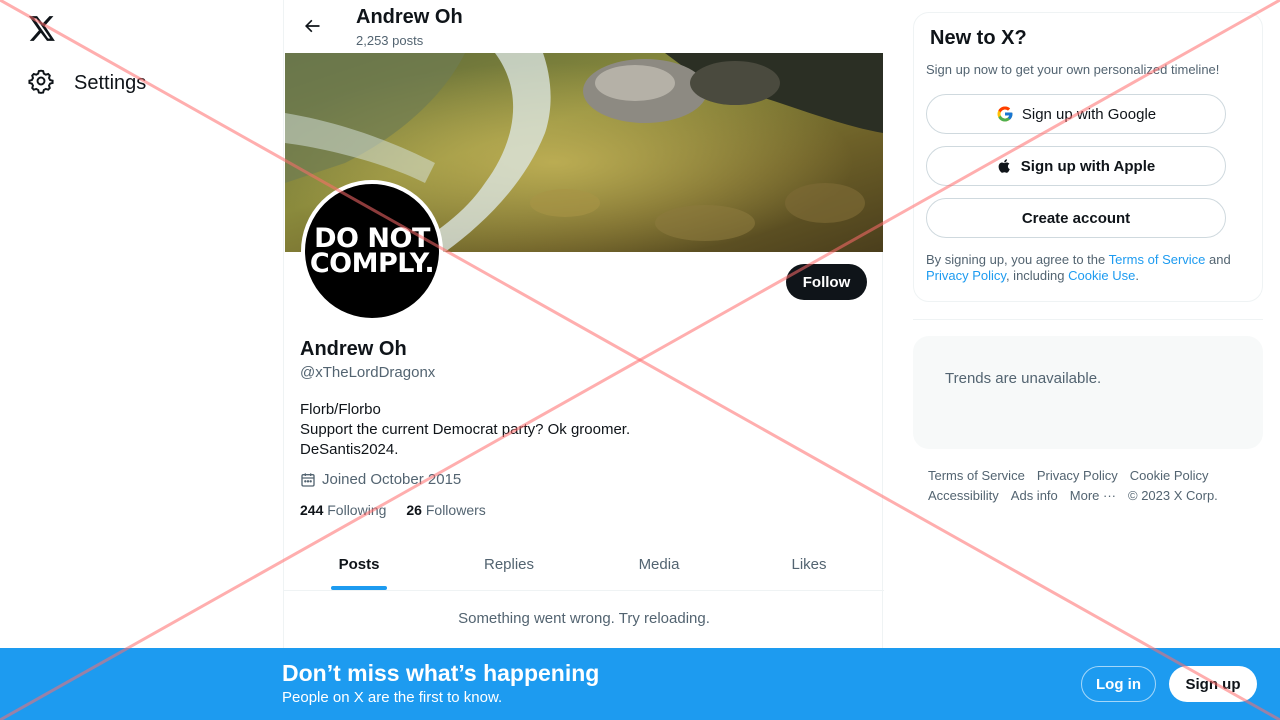  I want to click on create-account-button: Create account, so click(1076, 218).